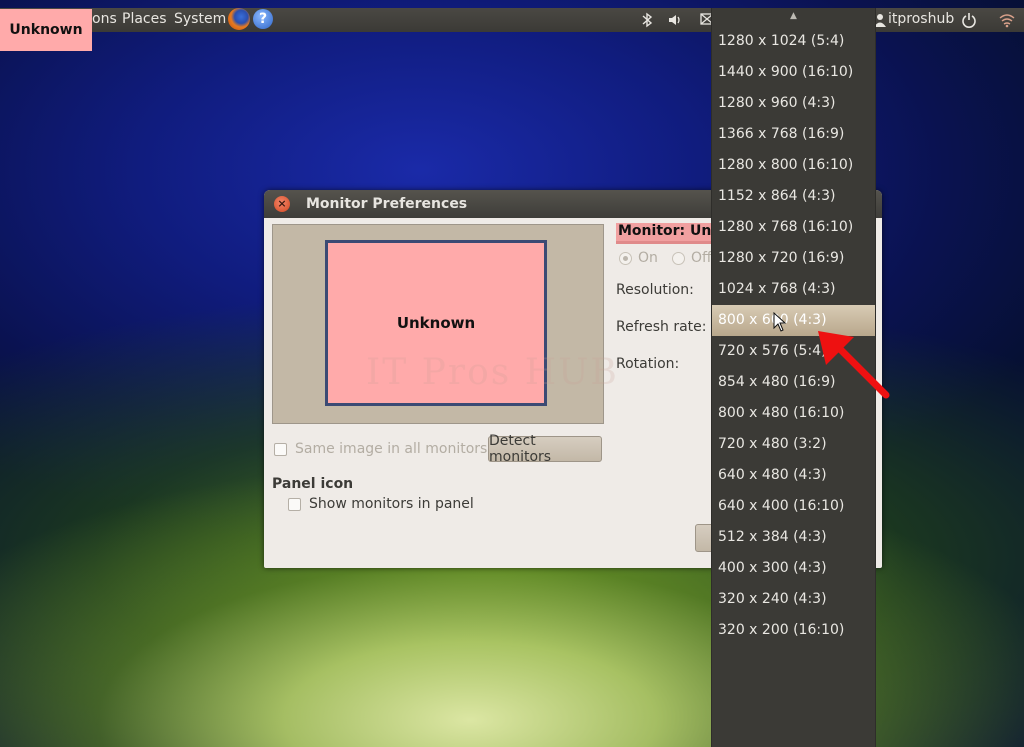 The height and width of the screenshot is (747, 1024). I want to click on places-menu: Places, so click(144, 19).